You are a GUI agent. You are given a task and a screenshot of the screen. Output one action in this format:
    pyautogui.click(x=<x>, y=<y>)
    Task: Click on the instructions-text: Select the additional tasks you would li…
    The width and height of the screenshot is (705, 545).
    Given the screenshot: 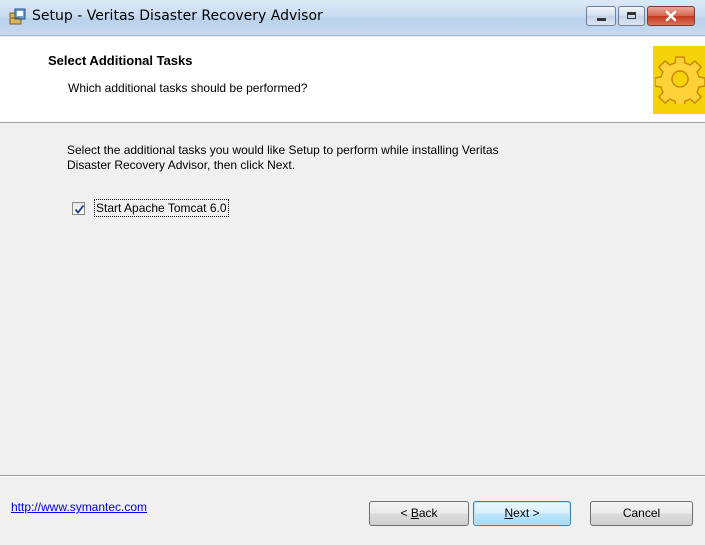 What is the action you would take?
    pyautogui.click(x=357, y=158)
    